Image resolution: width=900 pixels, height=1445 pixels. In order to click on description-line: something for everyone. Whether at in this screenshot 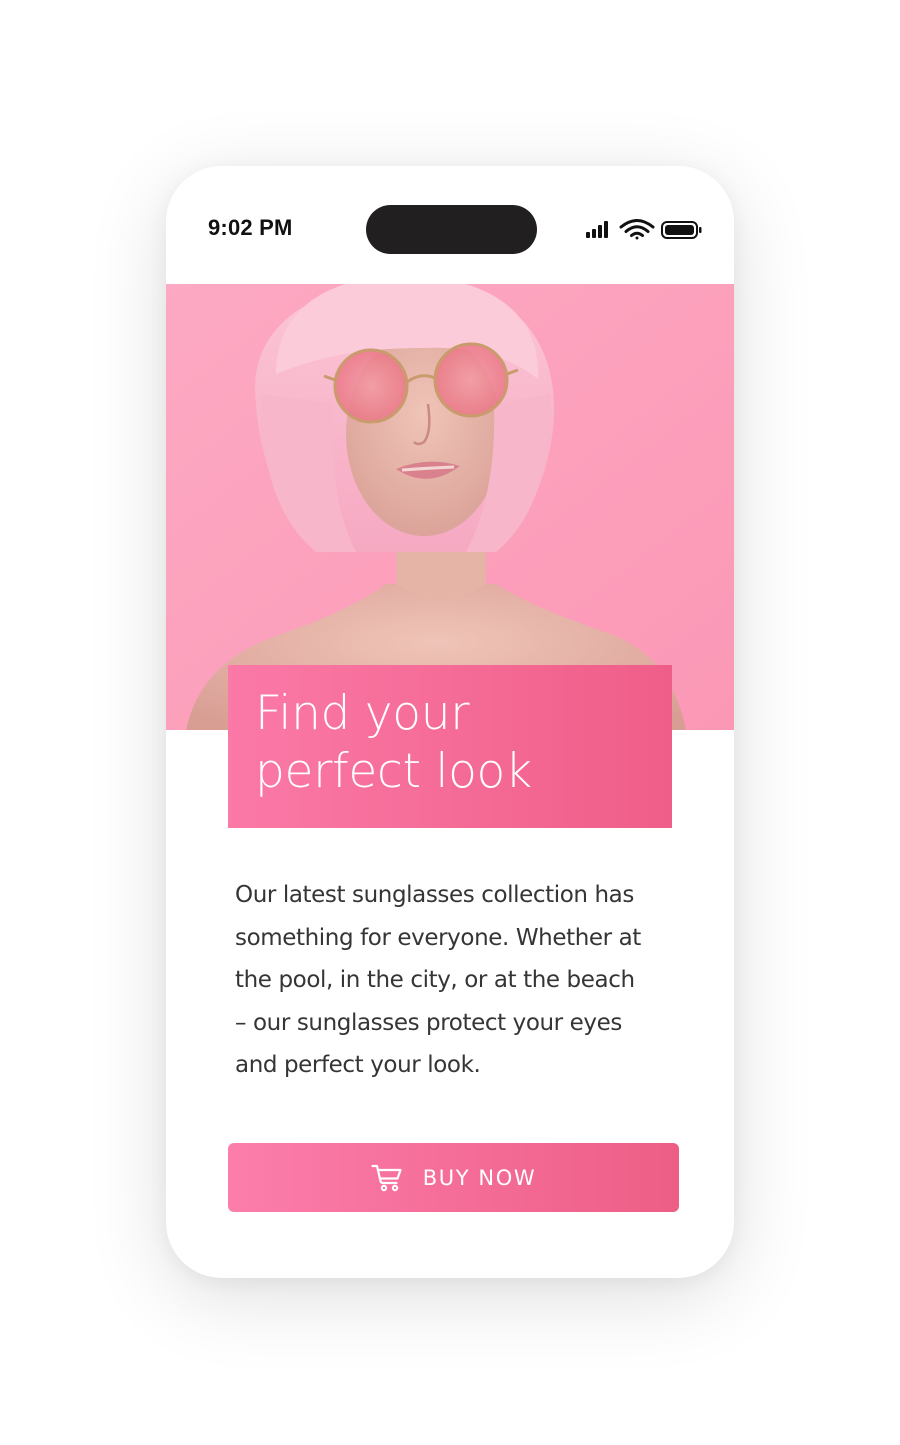, I will do `click(438, 937)`.